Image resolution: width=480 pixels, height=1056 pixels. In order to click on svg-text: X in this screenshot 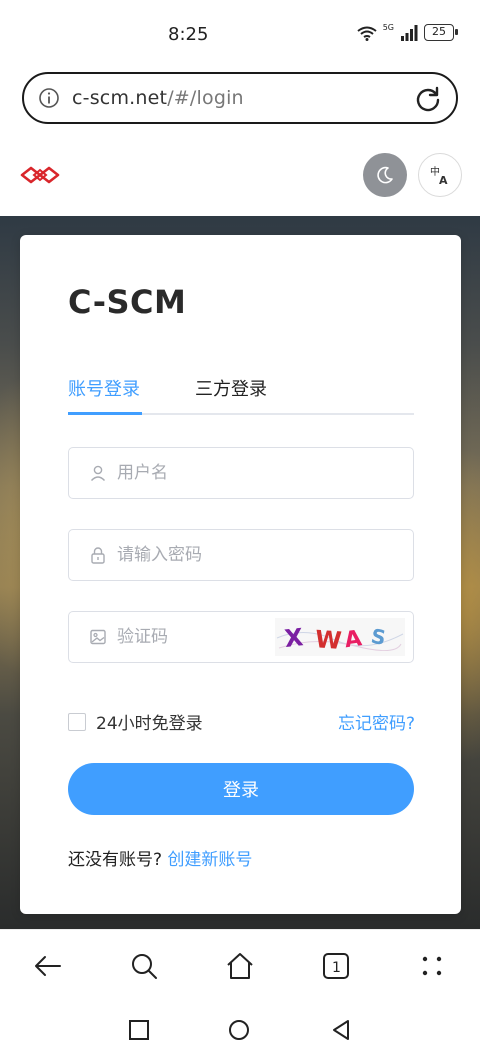, I will do `click(294, 638)`.